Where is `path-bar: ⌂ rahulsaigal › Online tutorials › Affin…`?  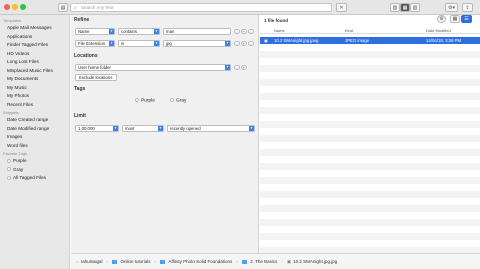
path-bar: ⌂ rahulsaigal › Online tutorials › Affin… is located at coordinates (275, 261).